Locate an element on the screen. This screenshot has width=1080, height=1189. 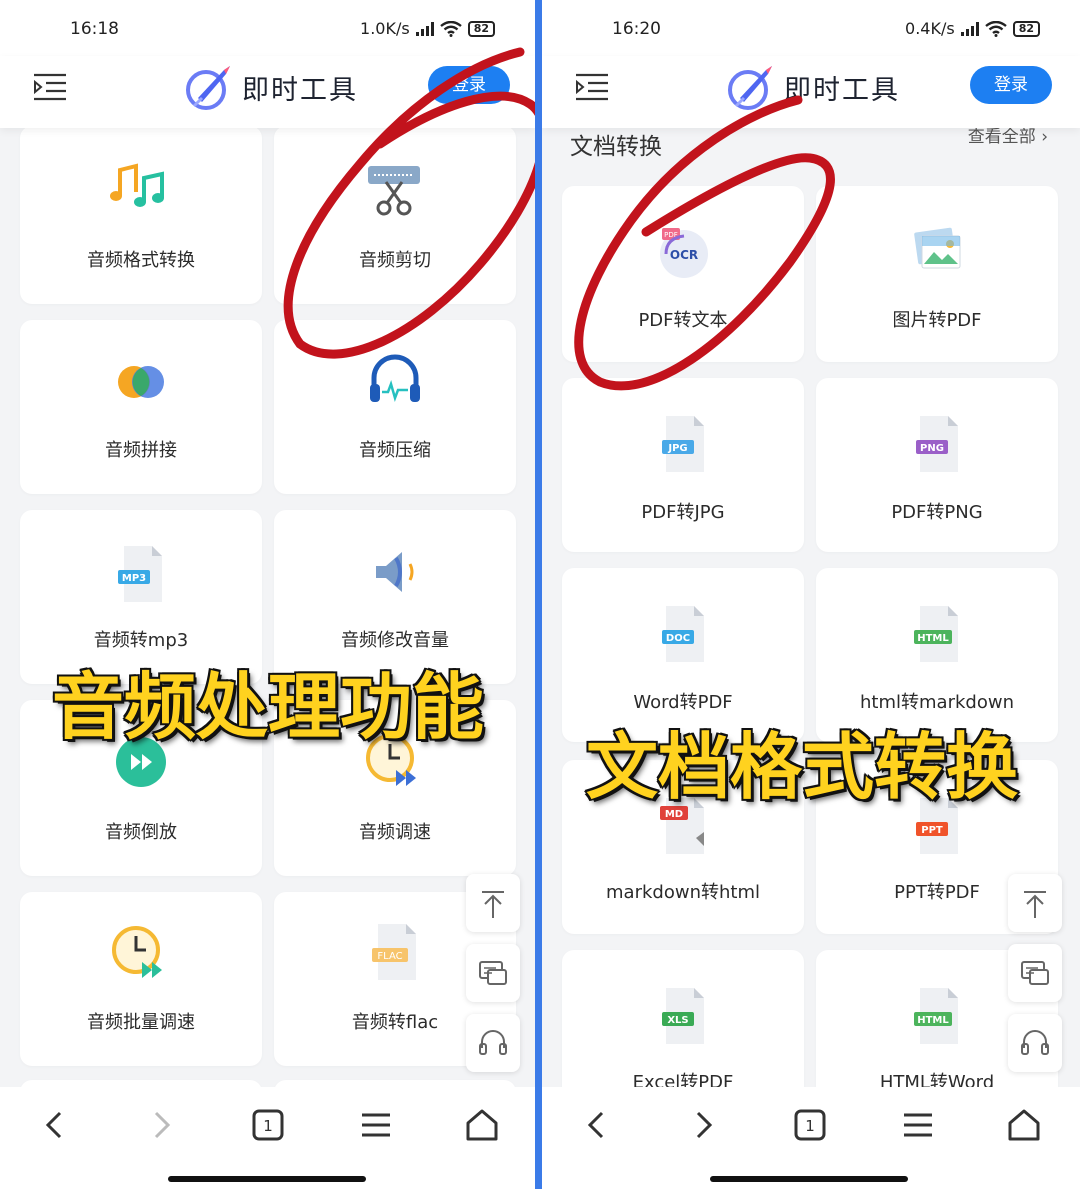
tool-label: markdown转html is located at coordinates (683, 892).